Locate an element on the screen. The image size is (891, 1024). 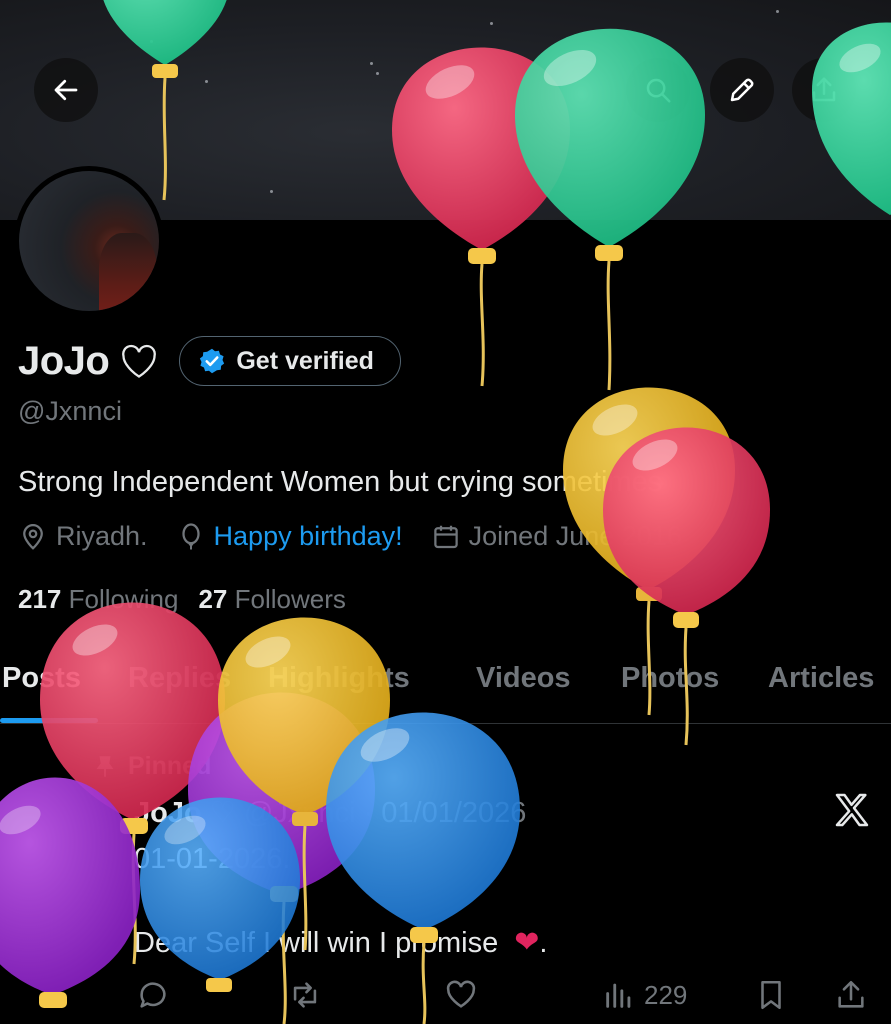
post-text-line-1: 01-01-2026. is located at coordinates (212, 859).